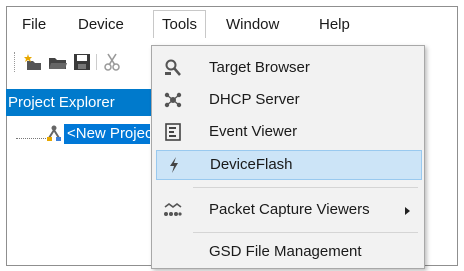 The height and width of the screenshot is (271, 464). Describe the element at coordinates (107, 134) in the screenshot. I see `tree-item-new-project: <New Project>` at that location.